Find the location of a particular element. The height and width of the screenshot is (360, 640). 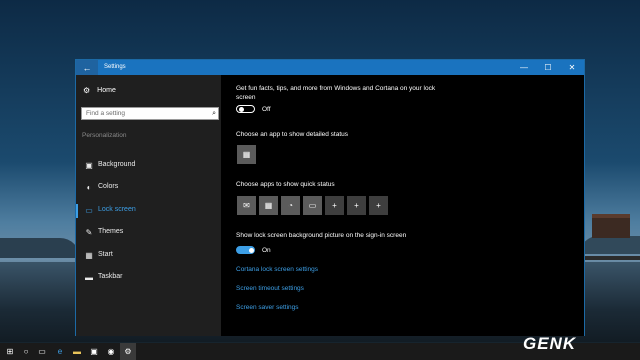

alarm-tile: ◔ is located at coordinates (290, 205).